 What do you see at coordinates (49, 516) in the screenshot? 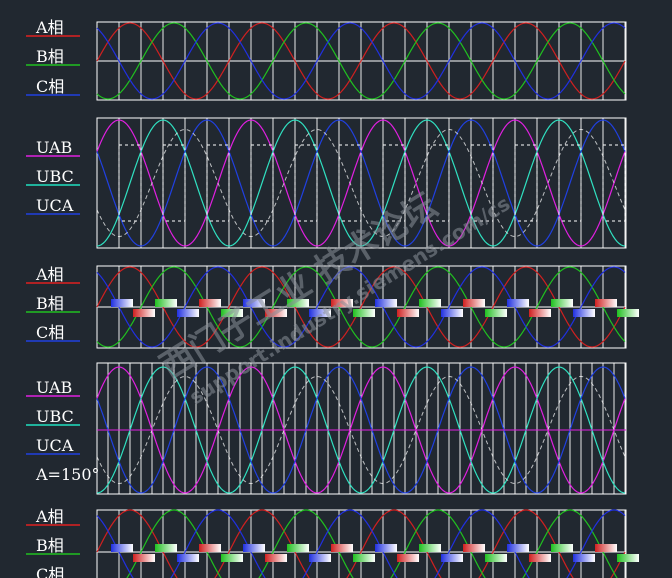
I see `label-phase-3-0: A相` at bounding box center [49, 516].